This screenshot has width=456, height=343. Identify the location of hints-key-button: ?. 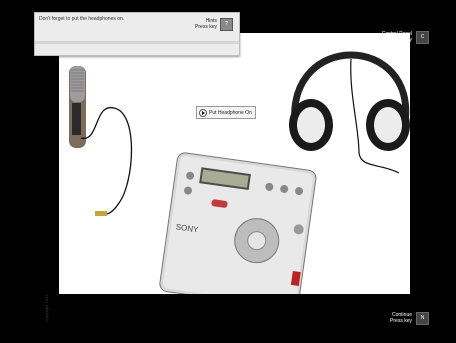
(226, 24).